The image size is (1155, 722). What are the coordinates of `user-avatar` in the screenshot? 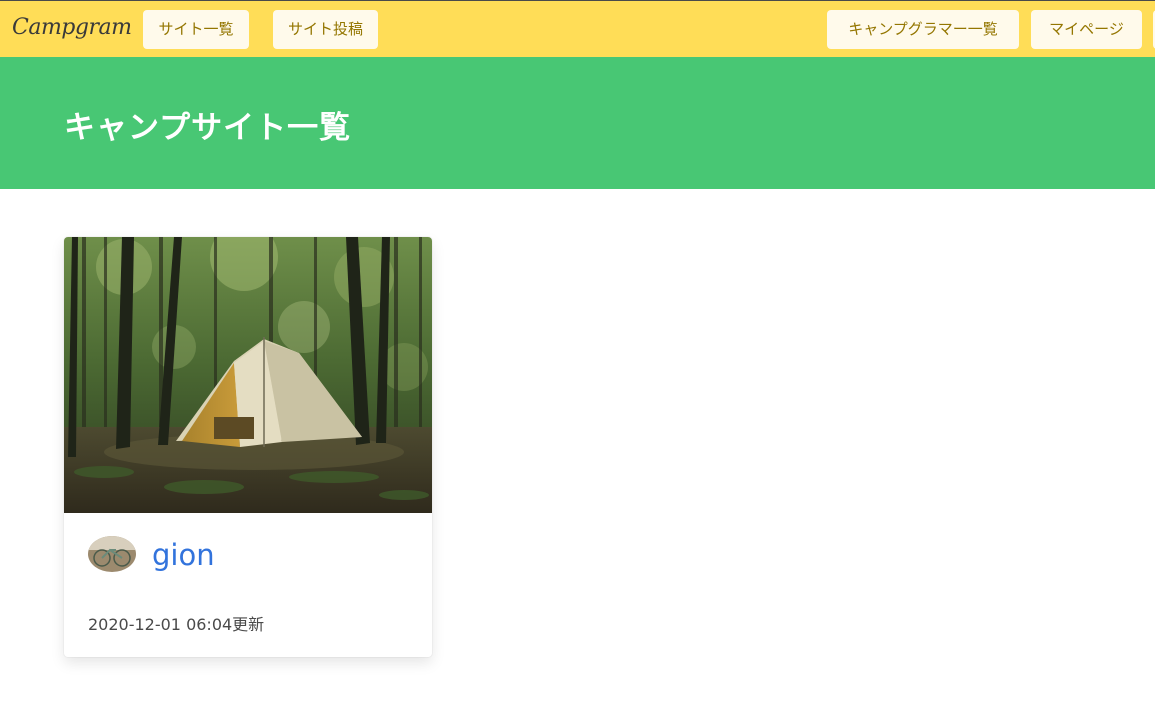 It's located at (112, 554).